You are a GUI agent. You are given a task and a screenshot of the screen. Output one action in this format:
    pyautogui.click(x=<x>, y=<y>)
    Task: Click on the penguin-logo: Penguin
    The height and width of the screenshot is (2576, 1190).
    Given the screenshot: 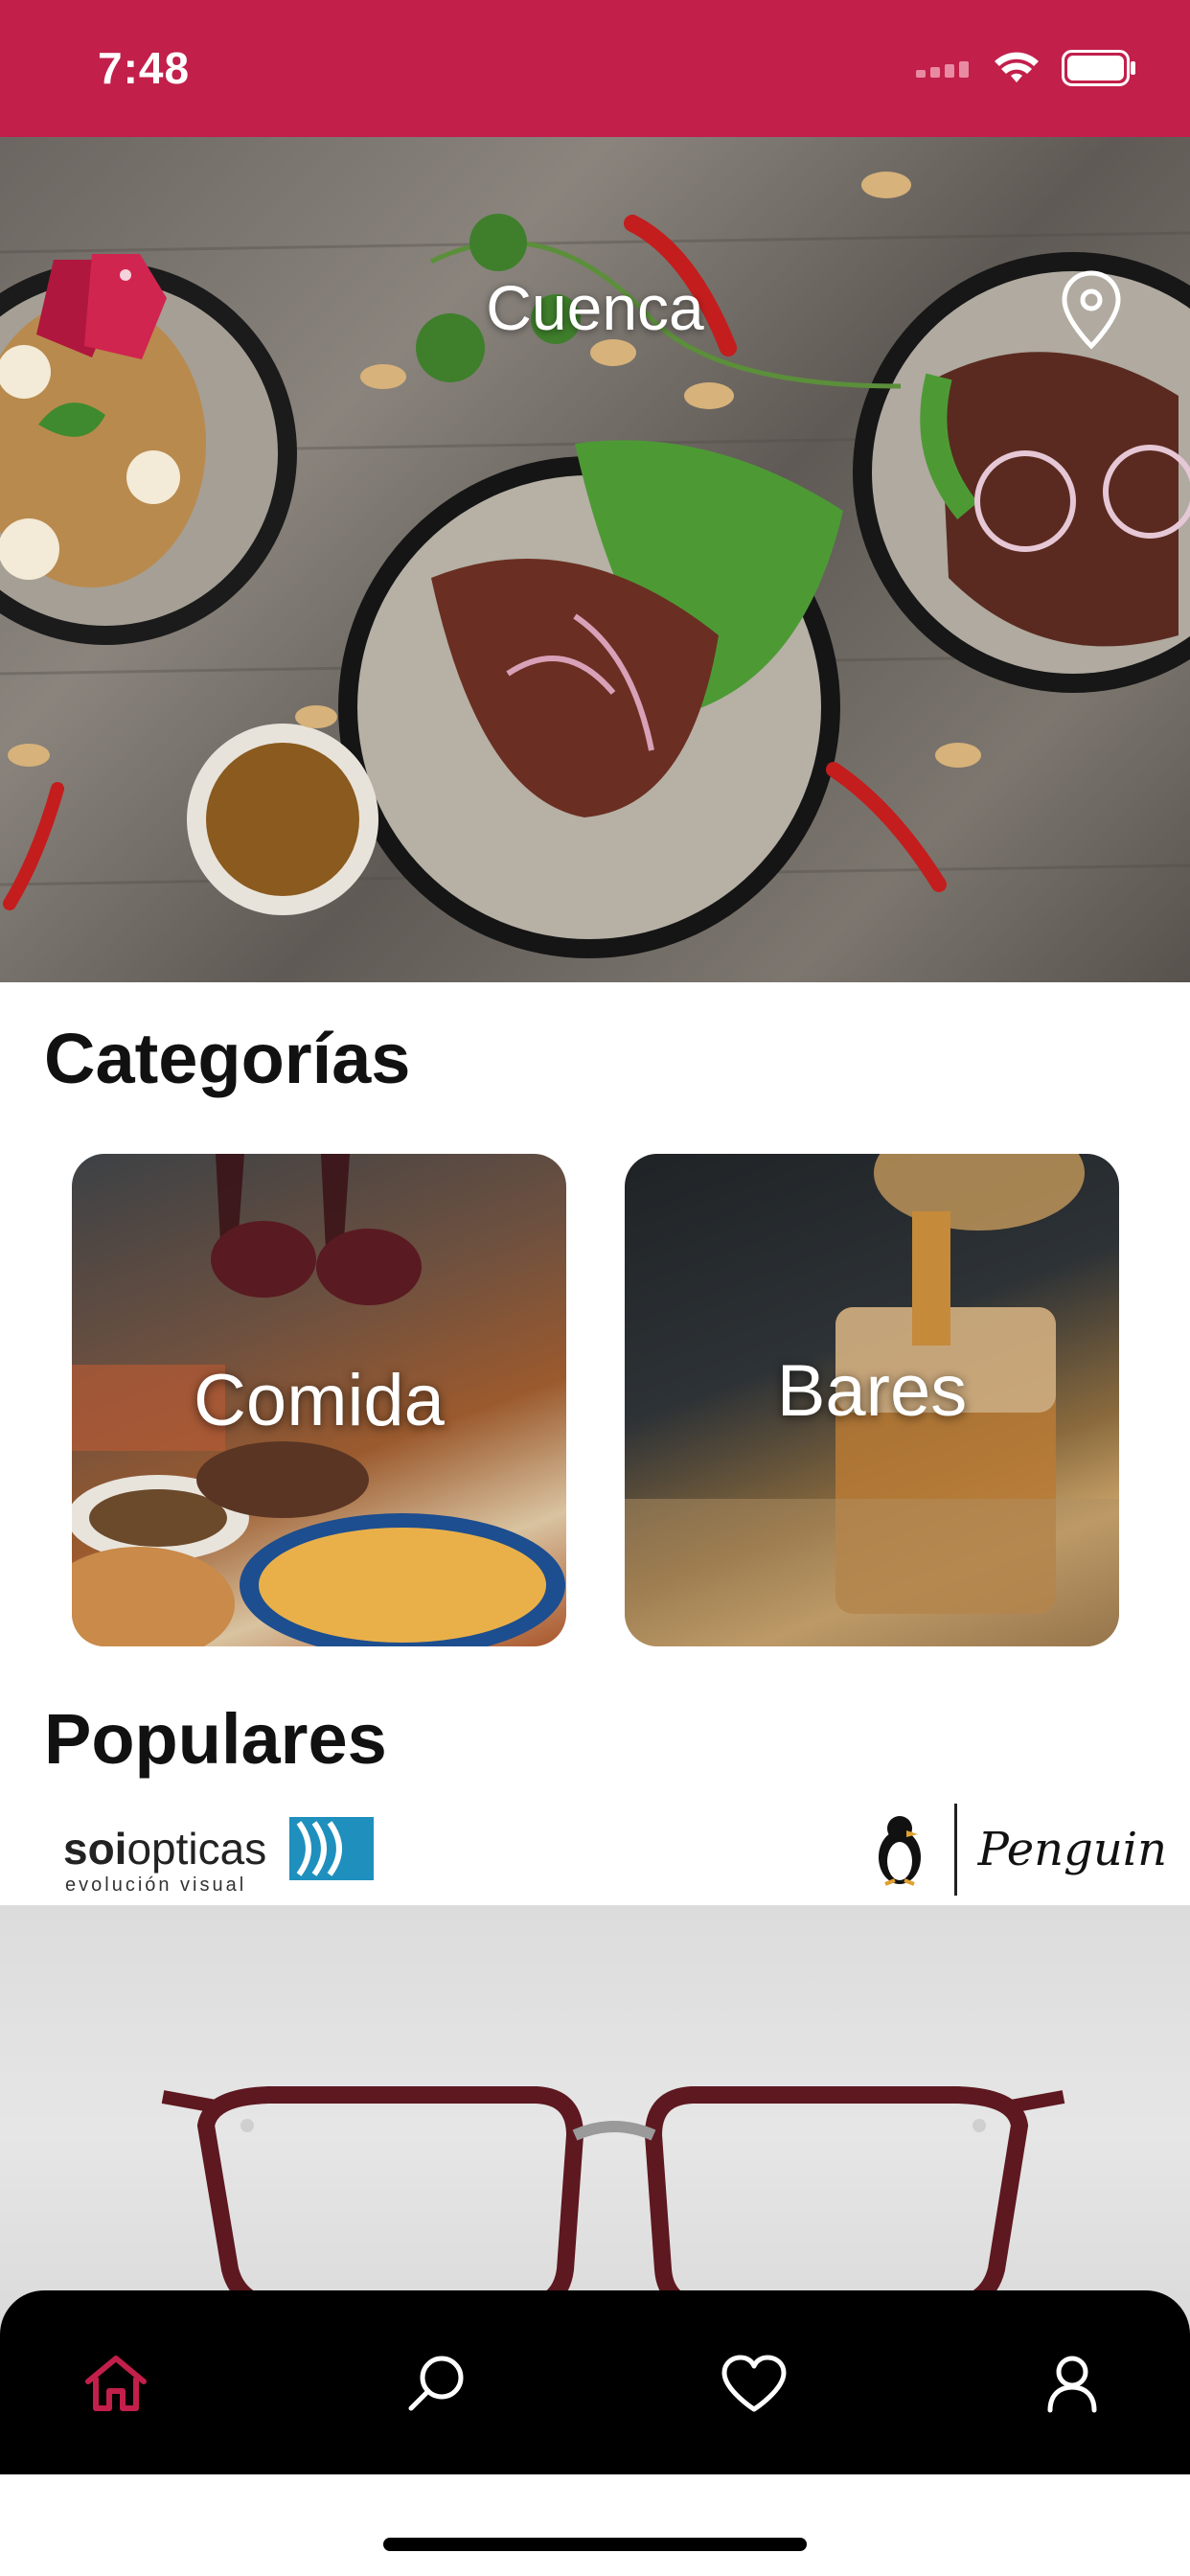 What is the action you would take?
    pyautogui.click(x=1016, y=1850)
    